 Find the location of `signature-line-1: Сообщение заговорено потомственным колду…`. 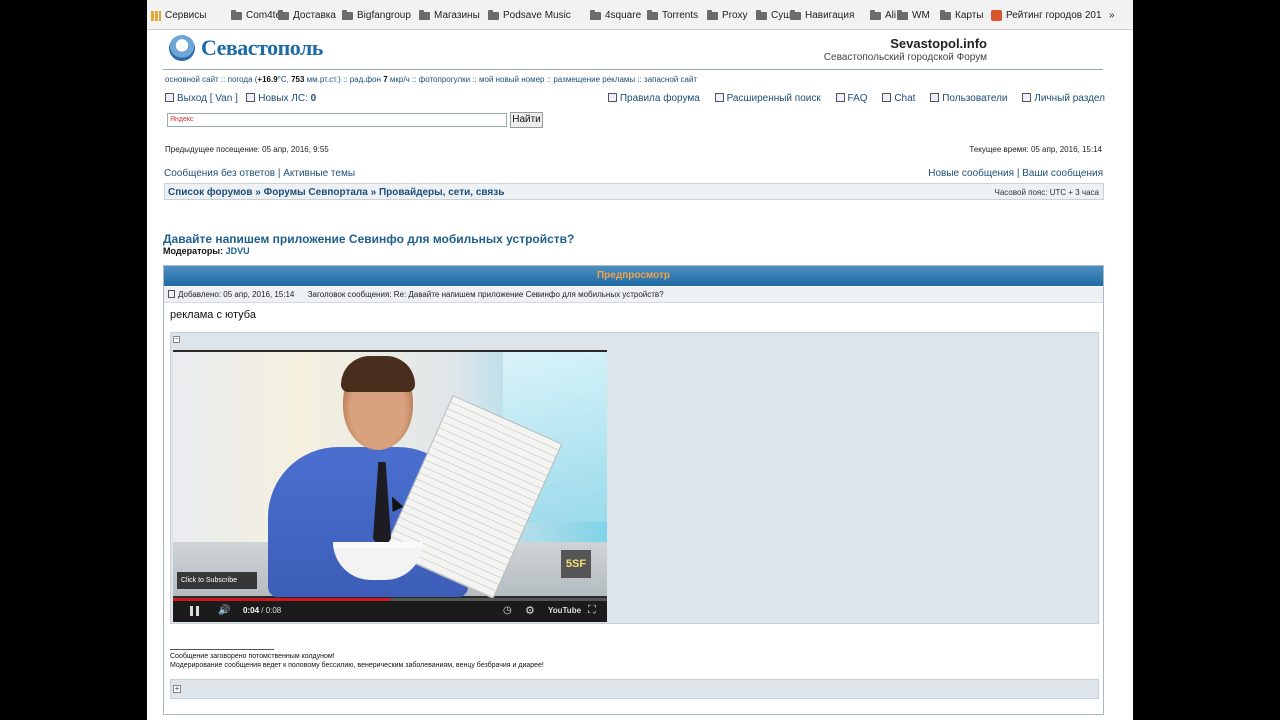

signature-line-1: Сообщение заговорено потомственным колду… is located at coordinates (252, 656).